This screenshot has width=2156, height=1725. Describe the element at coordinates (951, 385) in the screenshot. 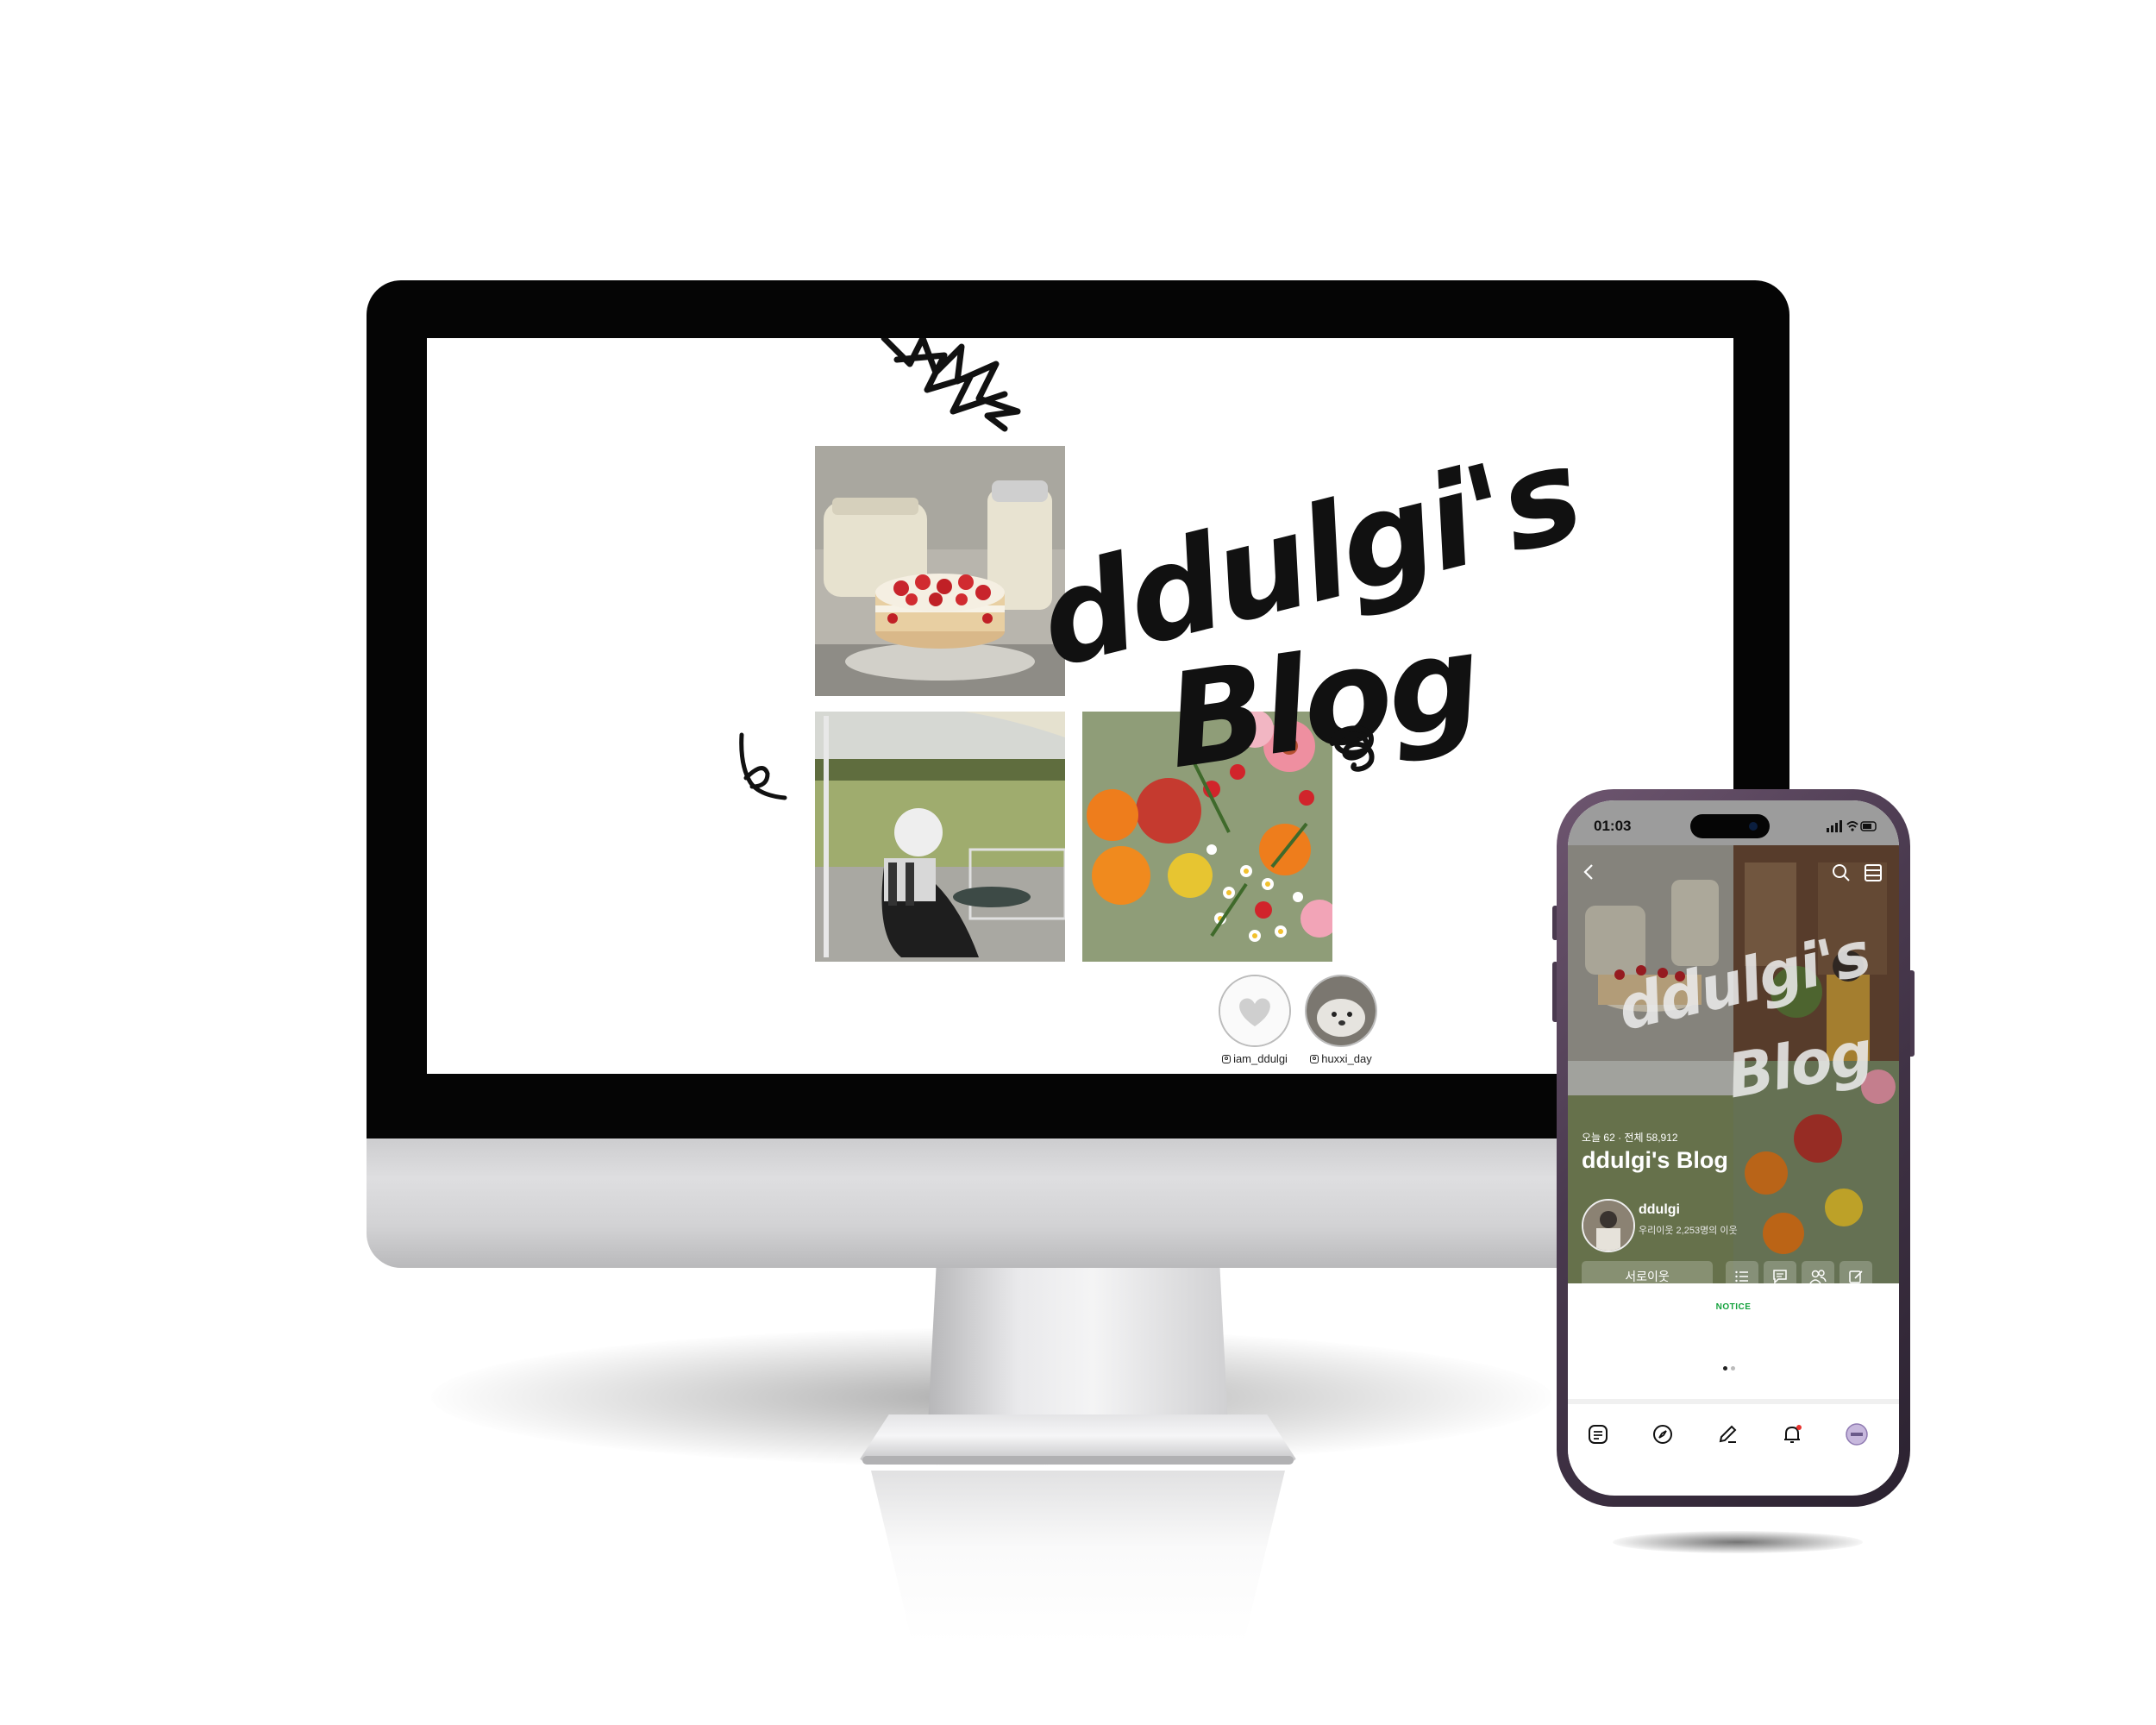

I see `star-doodle-icon` at that location.